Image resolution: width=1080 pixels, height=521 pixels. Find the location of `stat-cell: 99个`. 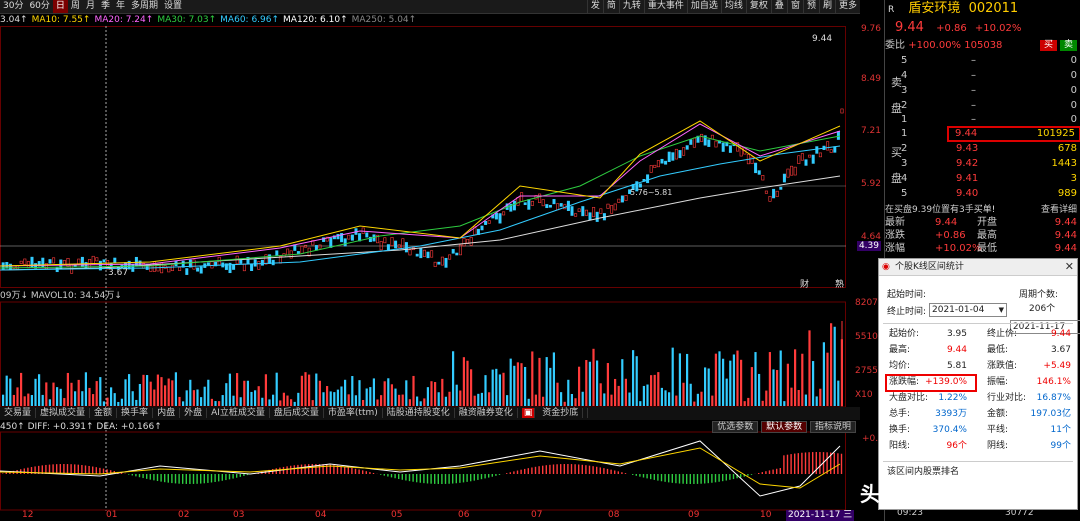

stat-cell: 99个 is located at coordinates (1060, 446).